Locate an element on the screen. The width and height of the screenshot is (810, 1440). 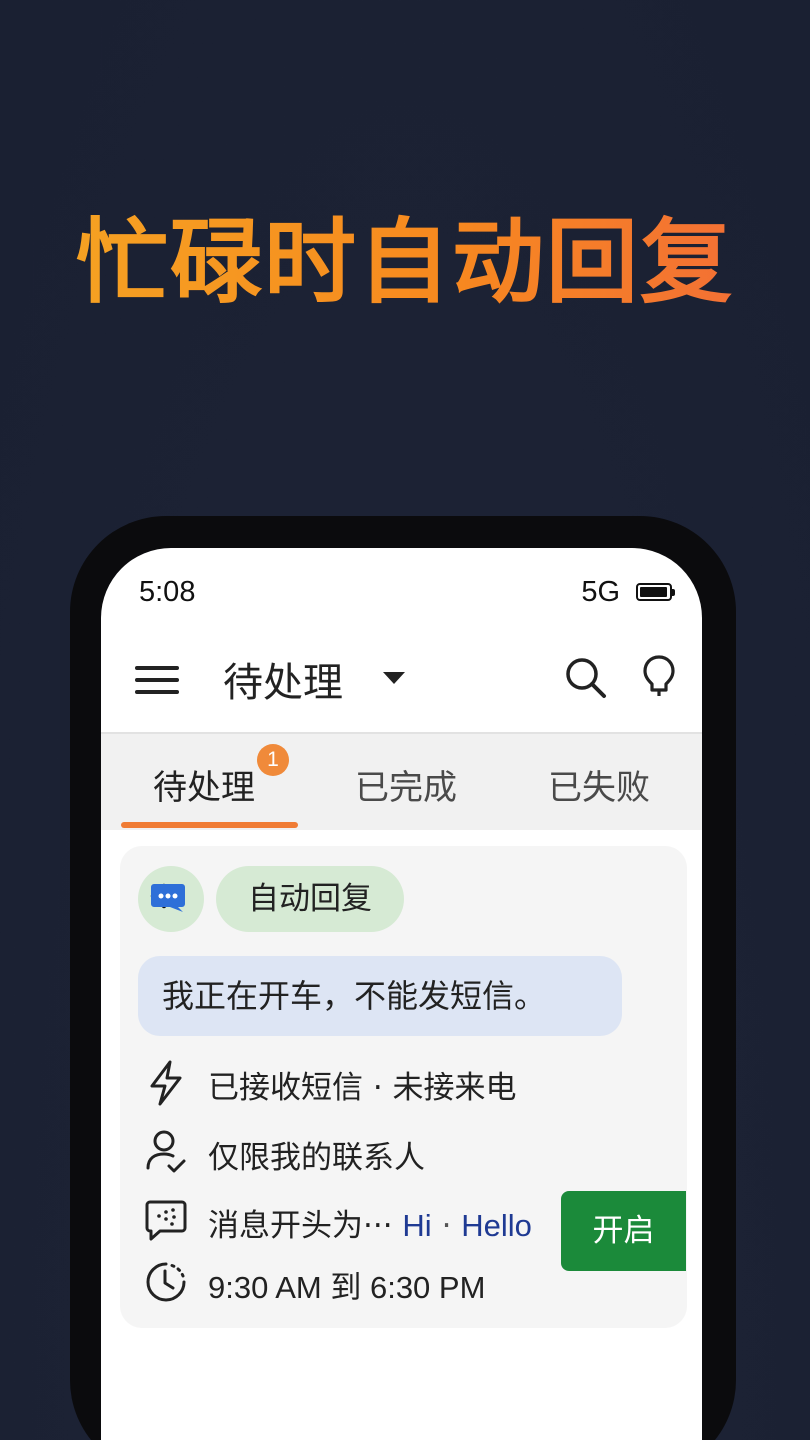
network-indicator: 5G is located at coordinates (600, 592).